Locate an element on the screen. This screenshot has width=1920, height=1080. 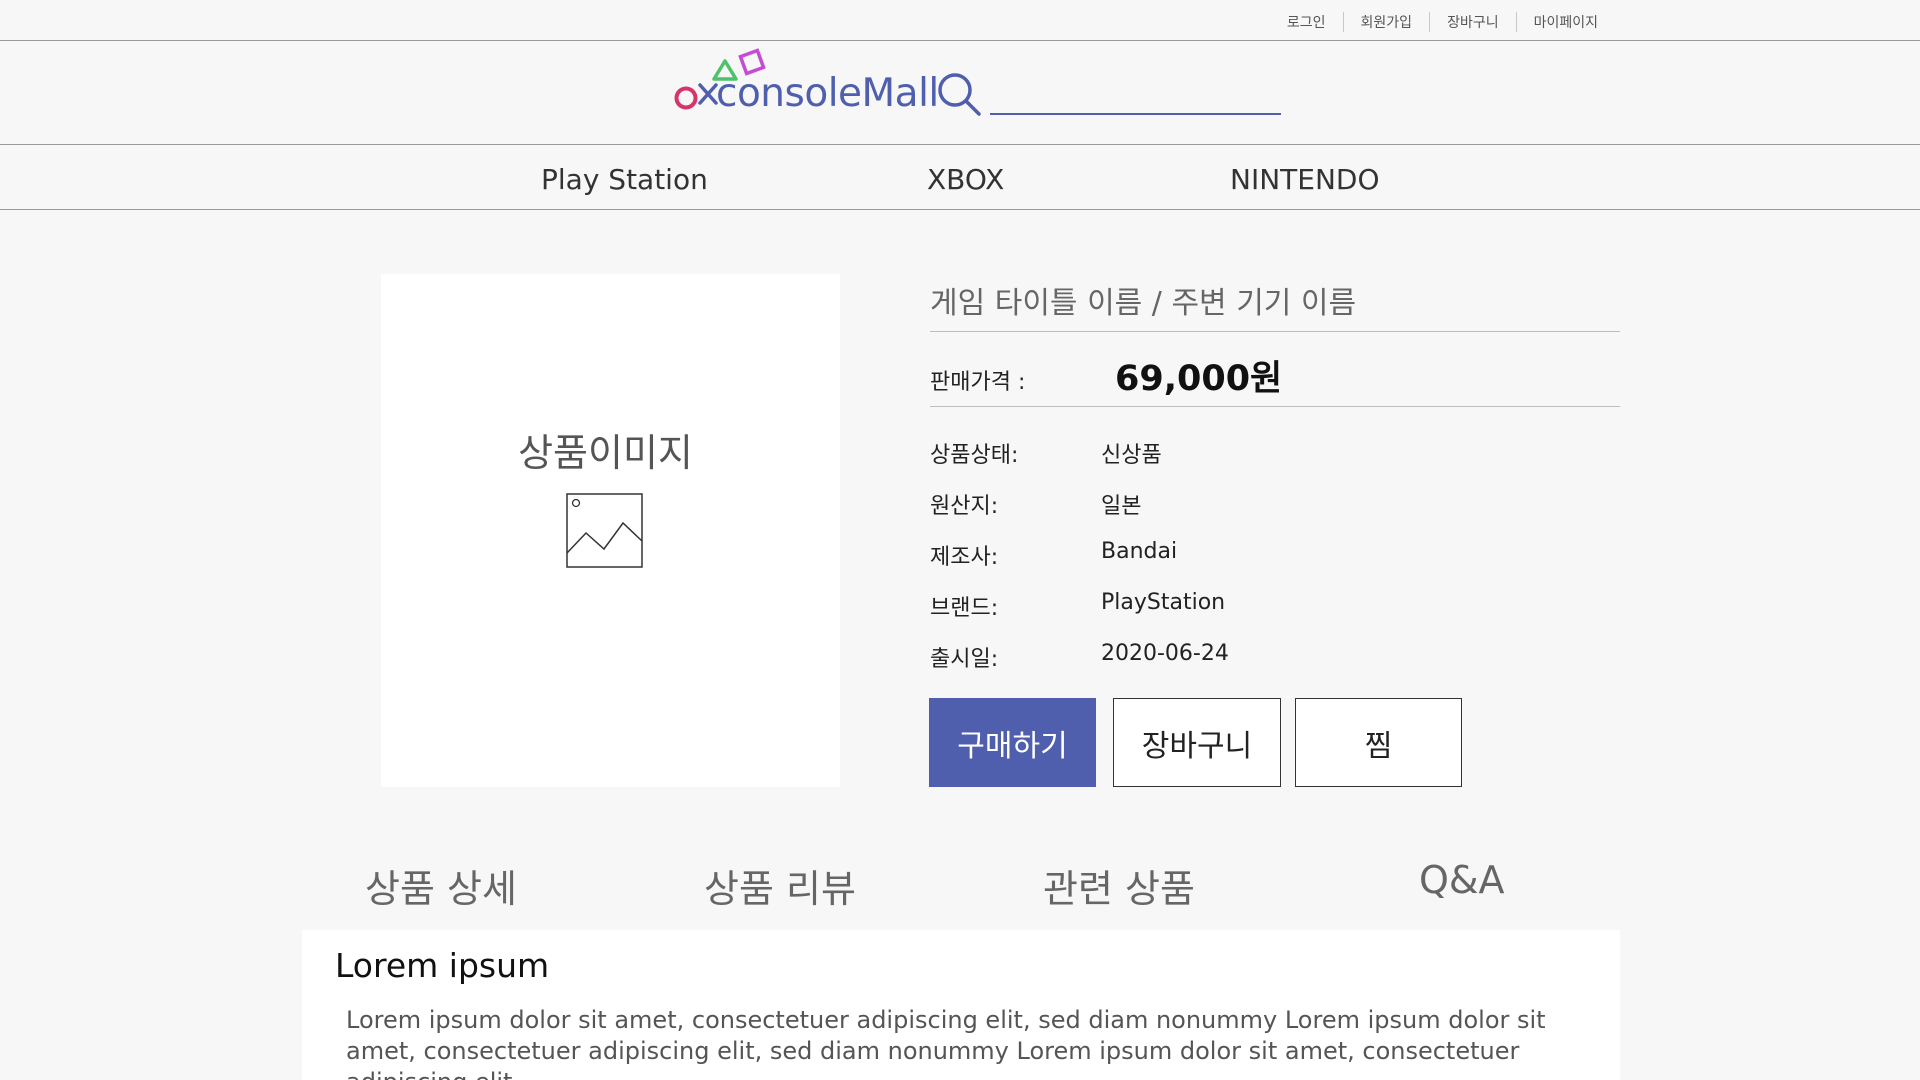
spec-value: 일본 is located at coordinates (1121, 506).